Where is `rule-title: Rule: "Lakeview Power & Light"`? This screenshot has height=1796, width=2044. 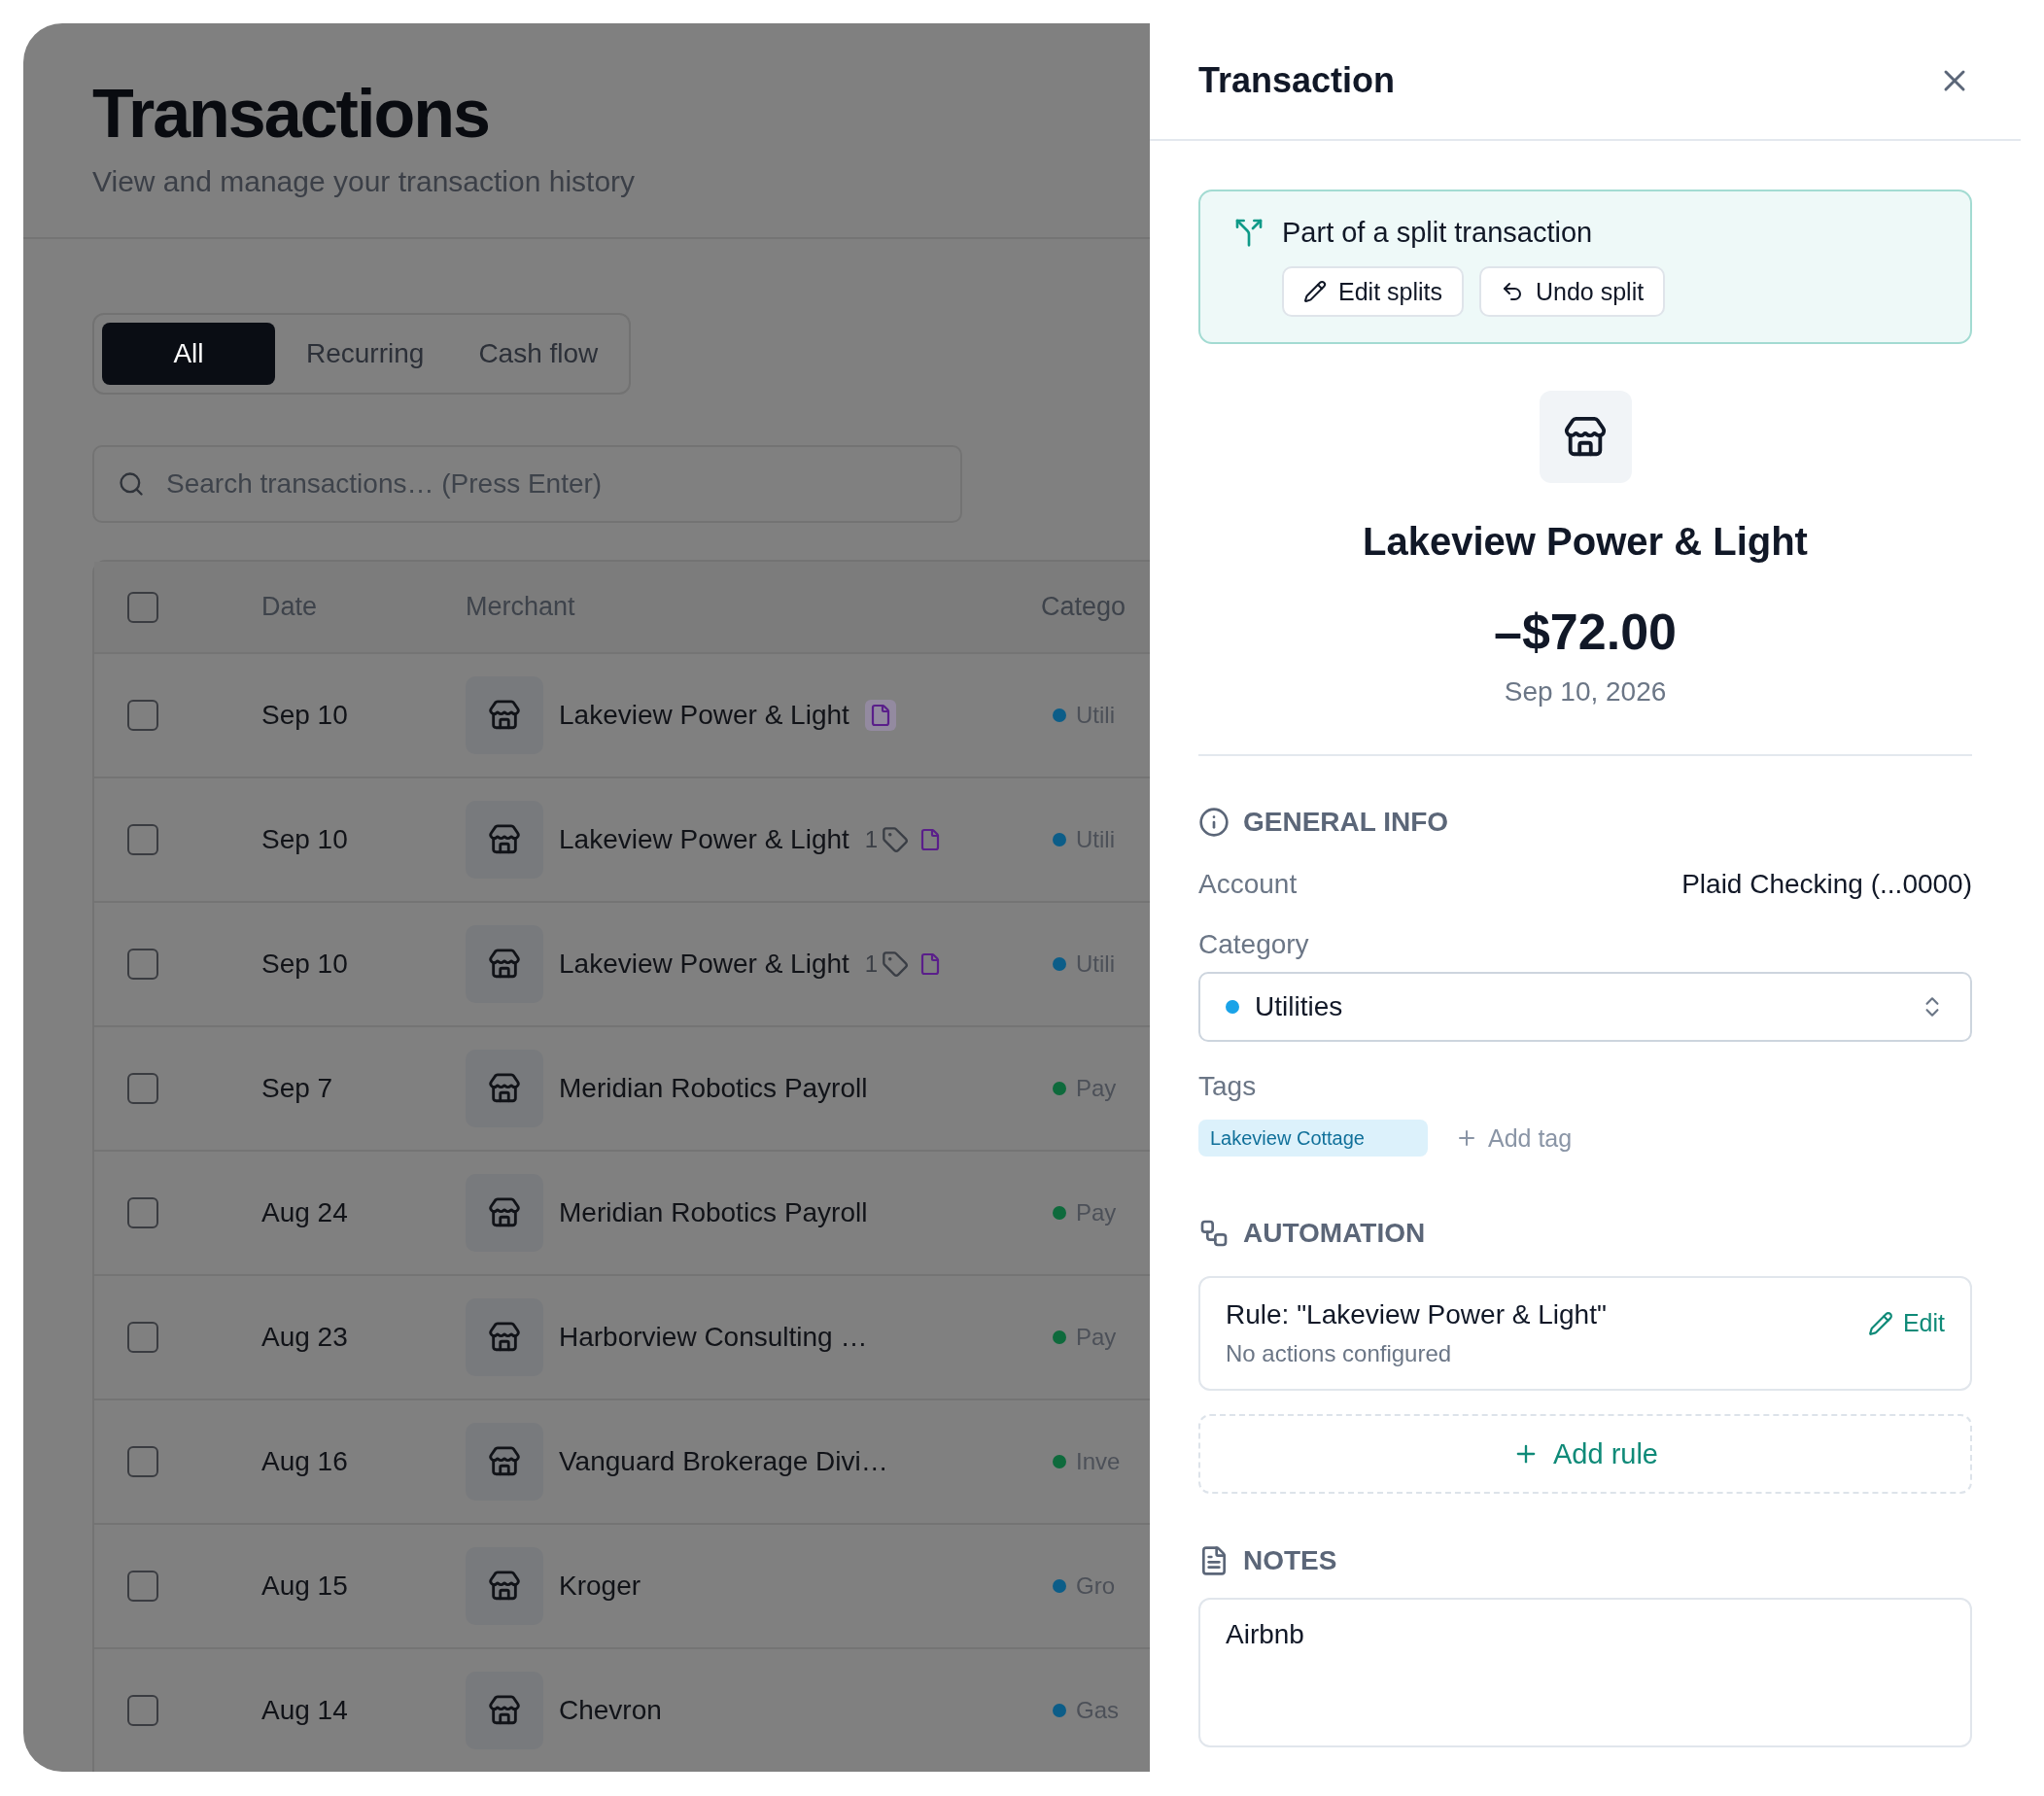 rule-title: Rule: "Lakeview Power & Light" is located at coordinates (1416, 1314).